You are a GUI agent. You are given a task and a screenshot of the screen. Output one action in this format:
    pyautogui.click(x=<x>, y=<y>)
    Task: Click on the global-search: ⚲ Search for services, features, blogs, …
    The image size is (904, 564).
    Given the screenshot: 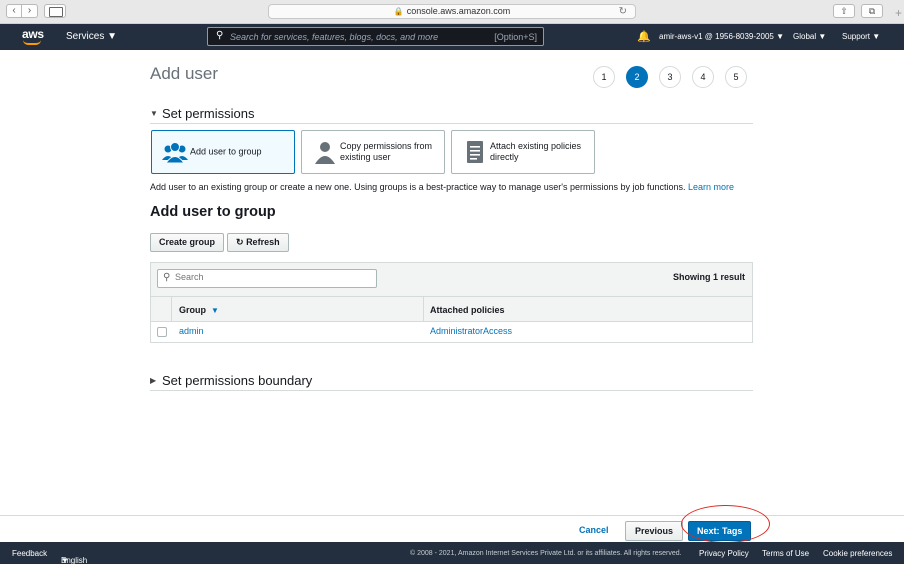 What is the action you would take?
    pyautogui.click(x=375, y=36)
    